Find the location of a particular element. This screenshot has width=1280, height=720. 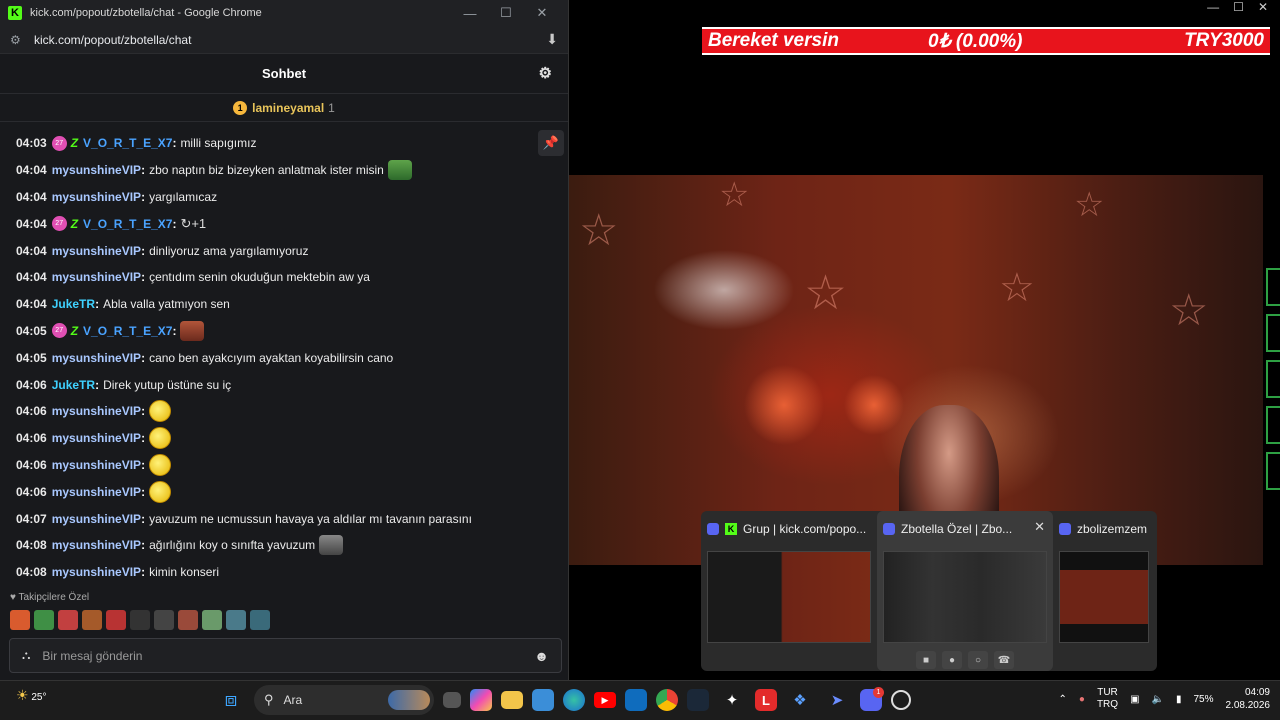

chat-message: 04:06 JukeTR: Direk yutup üstüne su iç is located at coordinates (292, 384).